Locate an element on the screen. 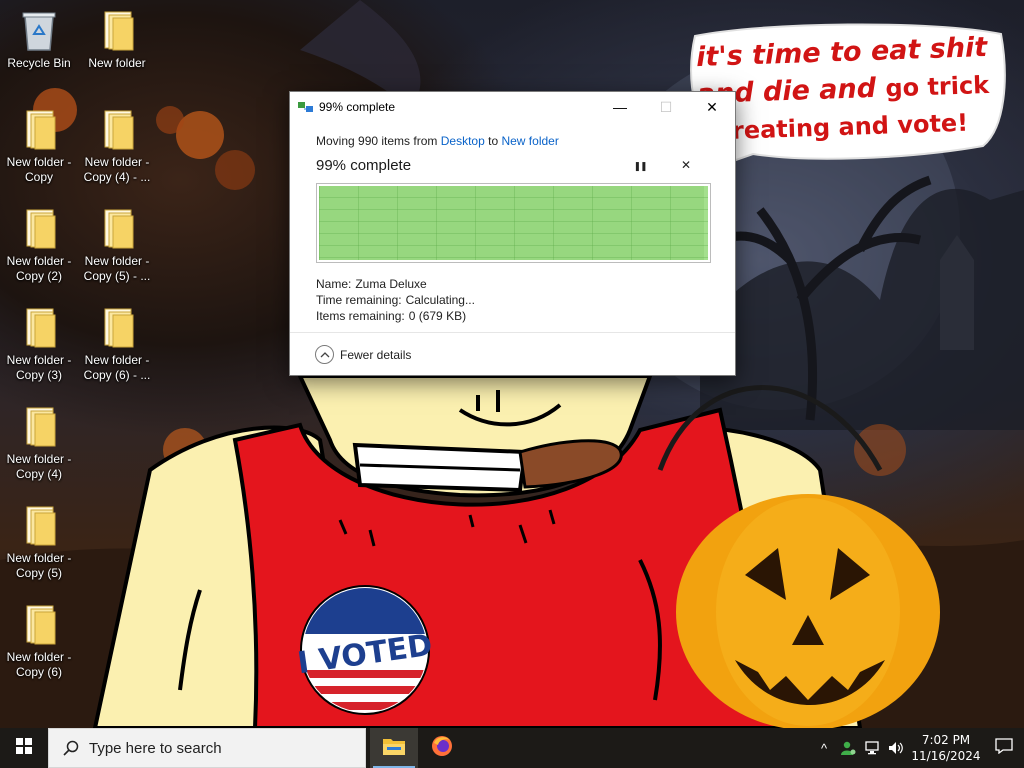 The height and width of the screenshot is (768, 1024). percent-row: 99% complete ❚❚ ✕ is located at coordinates (512, 165).